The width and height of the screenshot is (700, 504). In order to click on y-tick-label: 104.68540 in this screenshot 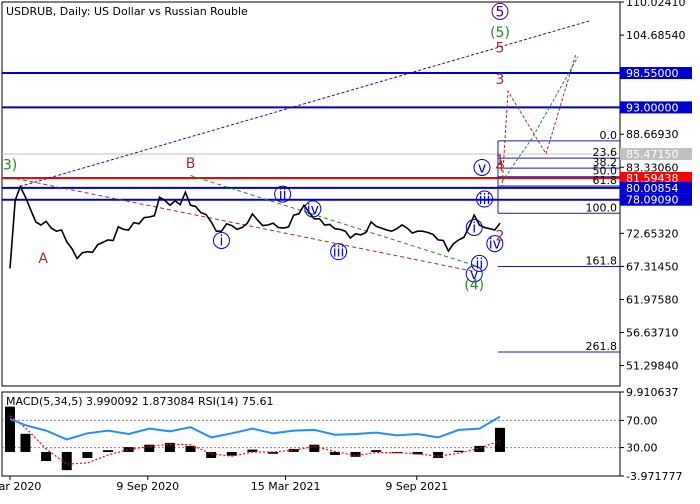, I will do `click(656, 35)`.